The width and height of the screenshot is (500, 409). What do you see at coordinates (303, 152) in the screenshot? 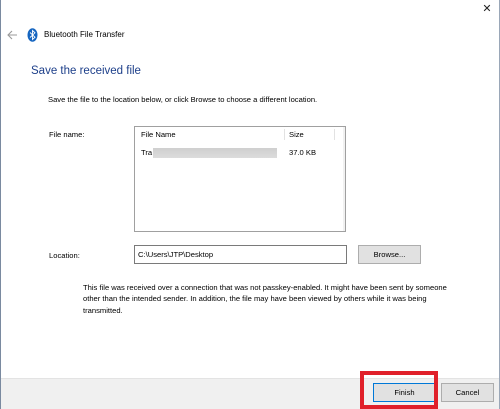
I see `file-size-cell: 37.0 KB` at bounding box center [303, 152].